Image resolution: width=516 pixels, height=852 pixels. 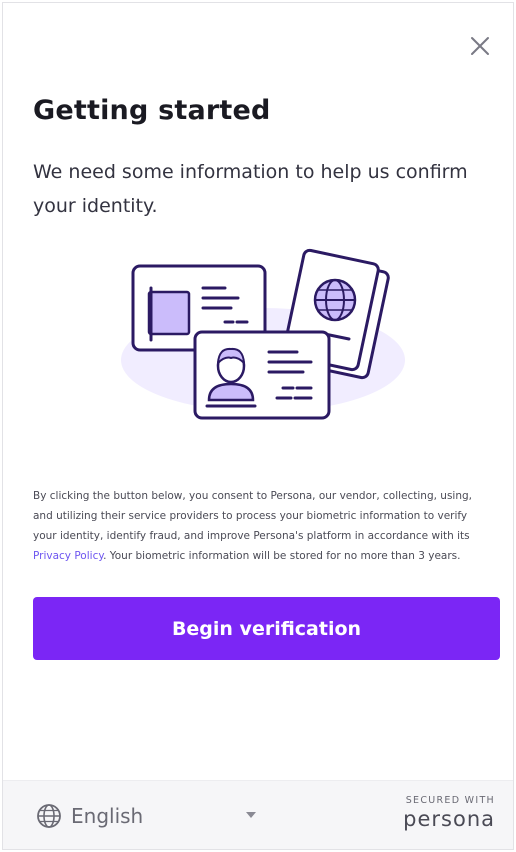 I want to click on close-icon, so click(x=480, y=46).